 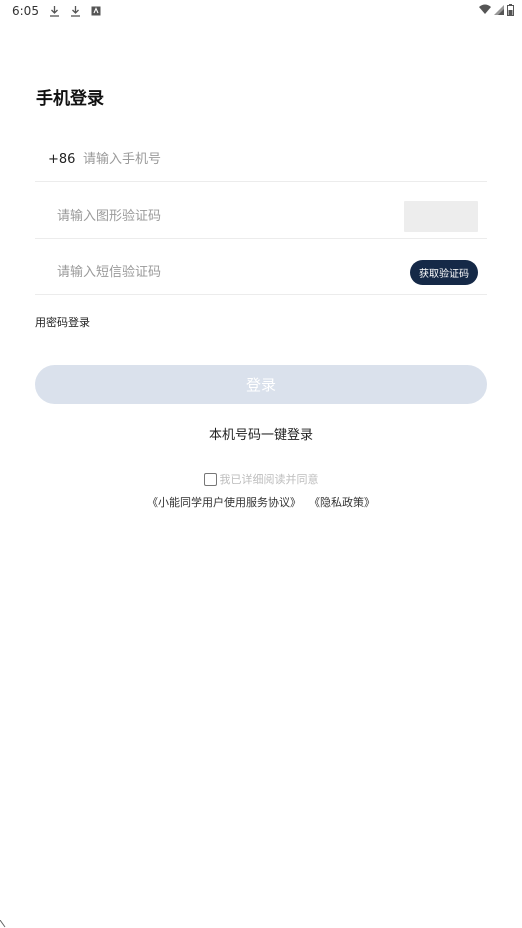 What do you see at coordinates (444, 272) in the screenshot?
I see `get-sms-code-button: 获取验证码` at bounding box center [444, 272].